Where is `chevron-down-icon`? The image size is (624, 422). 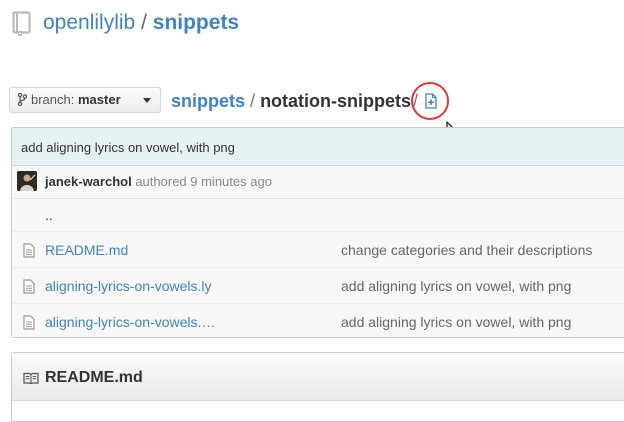
chevron-down-icon is located at coordinates (147, 100).